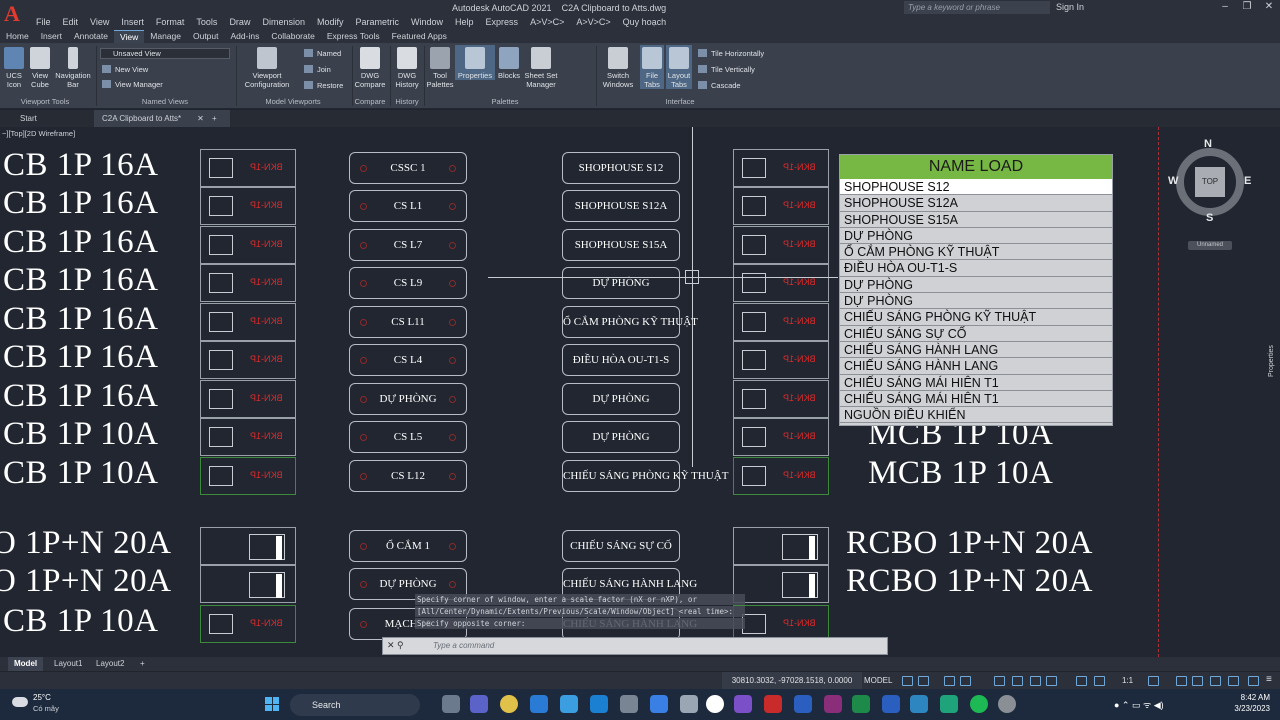 The height and width of the screenshot is (720, 1280). Describe the element at coordinates (43, 22) in the screenshot. I see `menu-file: File` at that location.